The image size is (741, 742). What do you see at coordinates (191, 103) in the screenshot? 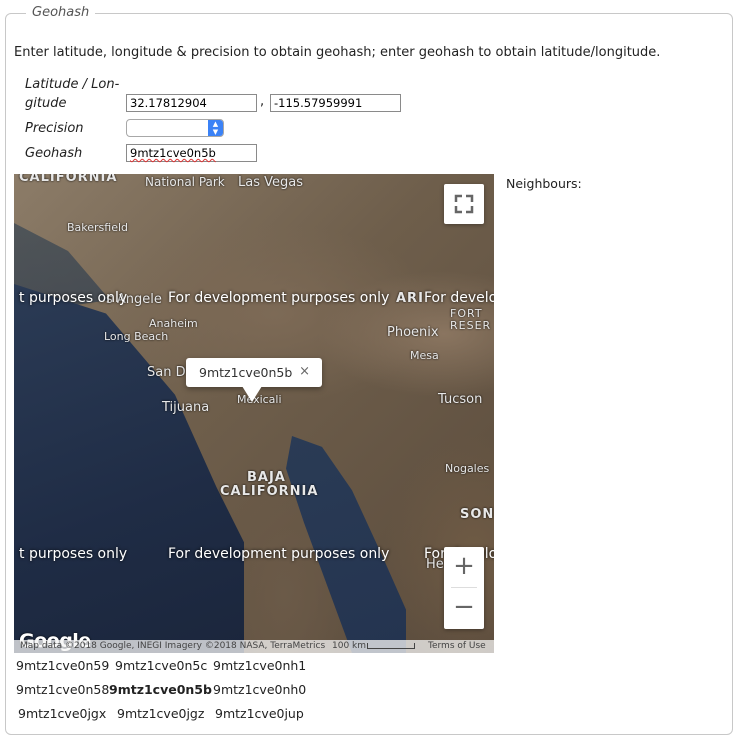
I see `latitude-input` at bounding box center [191, 103].